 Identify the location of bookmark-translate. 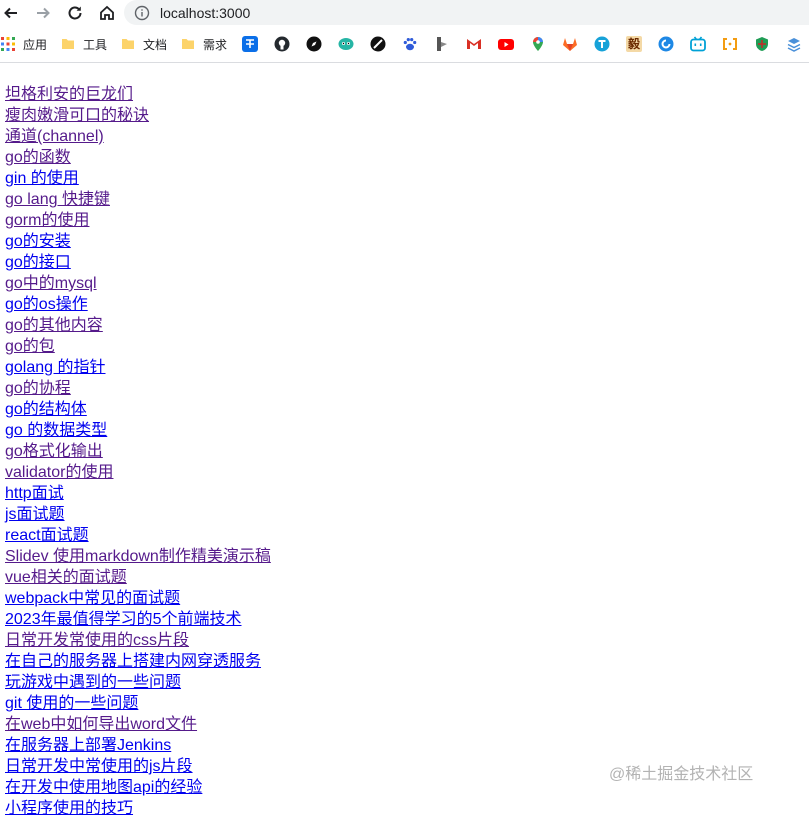
(601, 44).